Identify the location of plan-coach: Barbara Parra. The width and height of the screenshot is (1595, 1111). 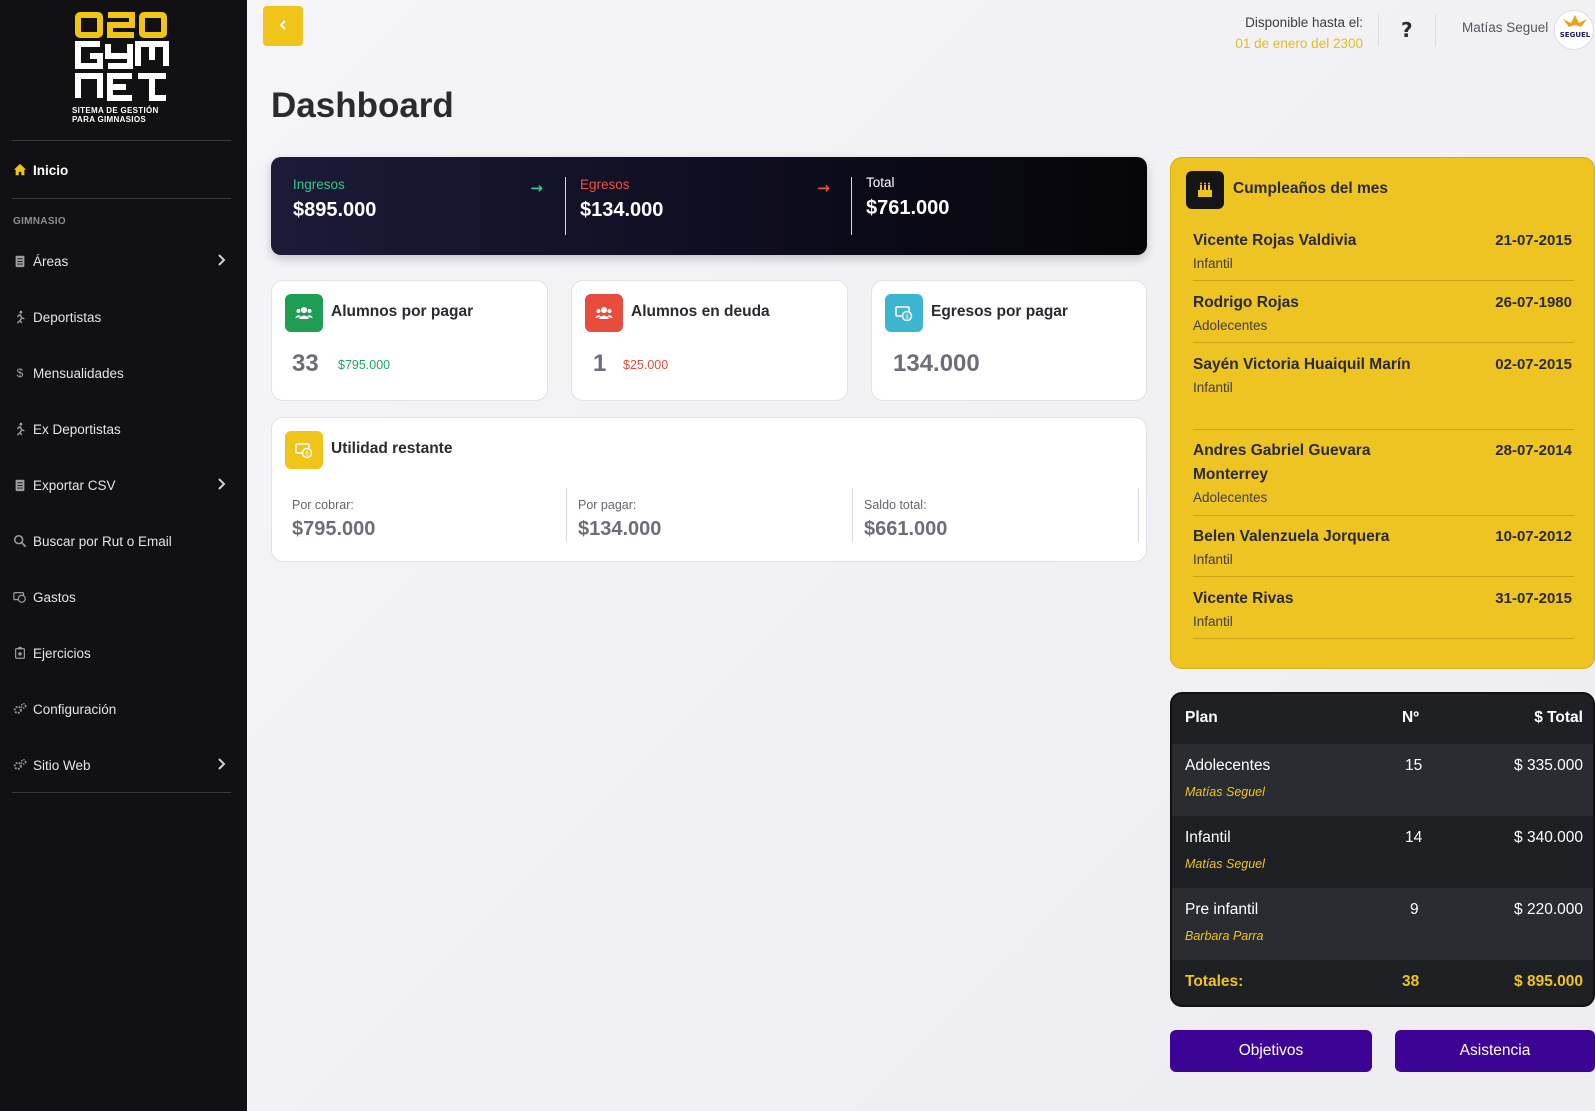
(1224, 936).